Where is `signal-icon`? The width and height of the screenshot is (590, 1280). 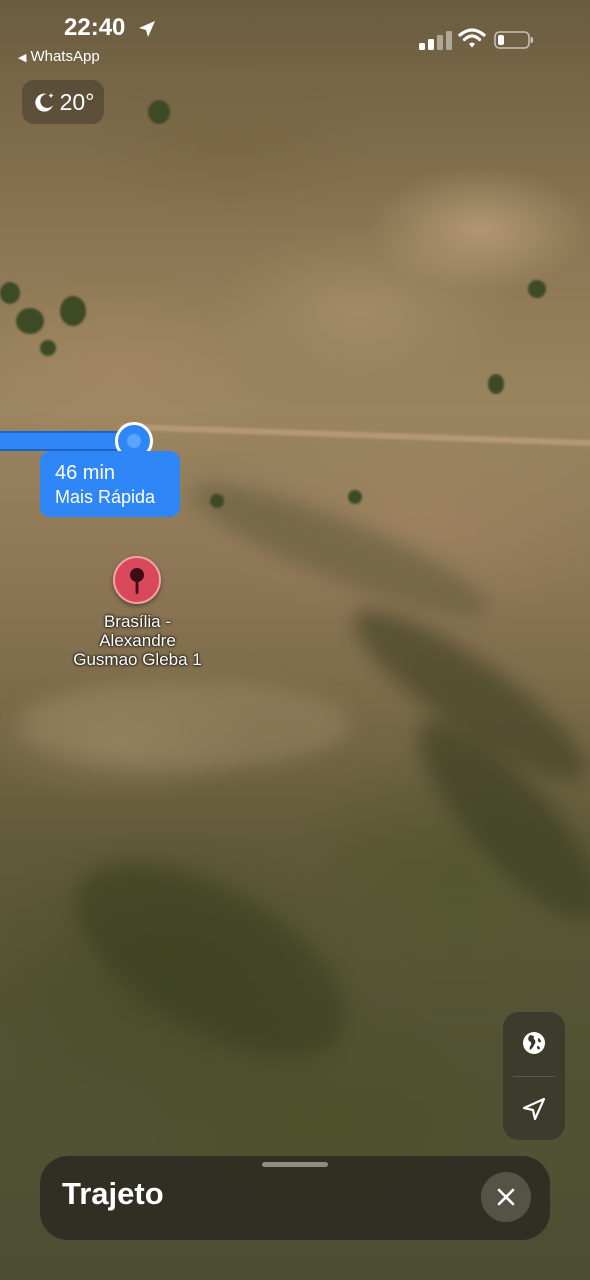 signal-icon is located at coordinates (435, 40).